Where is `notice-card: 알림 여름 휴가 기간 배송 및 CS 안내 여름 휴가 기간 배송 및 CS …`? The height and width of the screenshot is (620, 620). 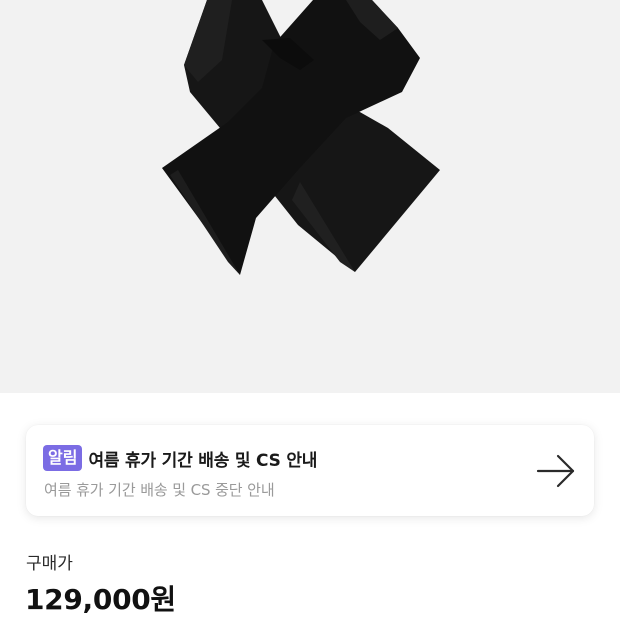 notice-card: 알림 여름 휴가 기간 배송 및 CS 안내 여름 휴가 기간 배송 및 CS … is located at coordinates (310, 470).